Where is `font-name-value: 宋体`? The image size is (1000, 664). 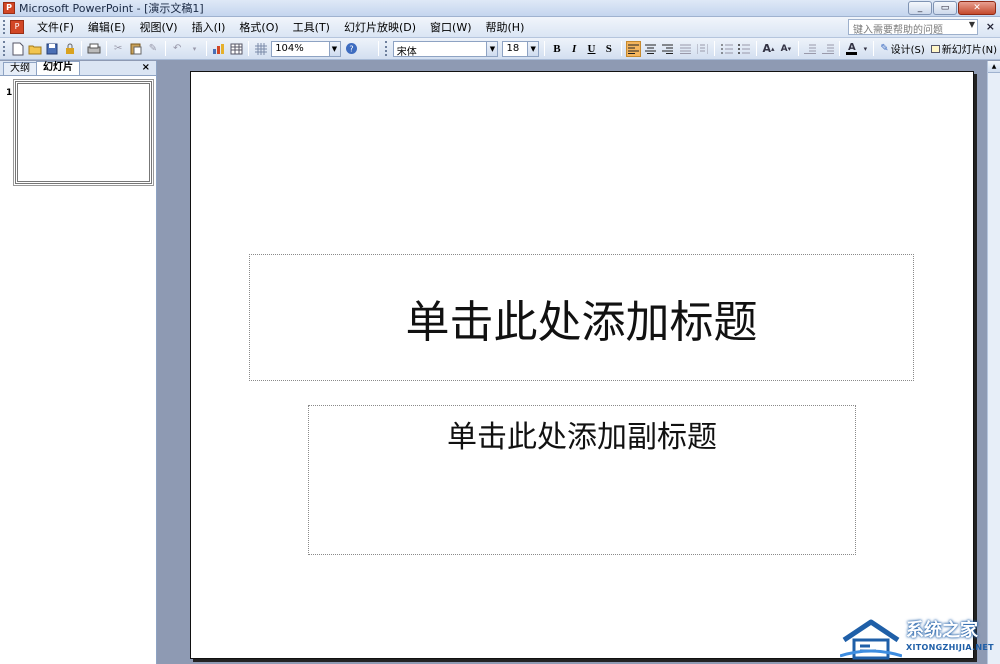
font-name-value: 宋体 is located at coordinates (406, 52).